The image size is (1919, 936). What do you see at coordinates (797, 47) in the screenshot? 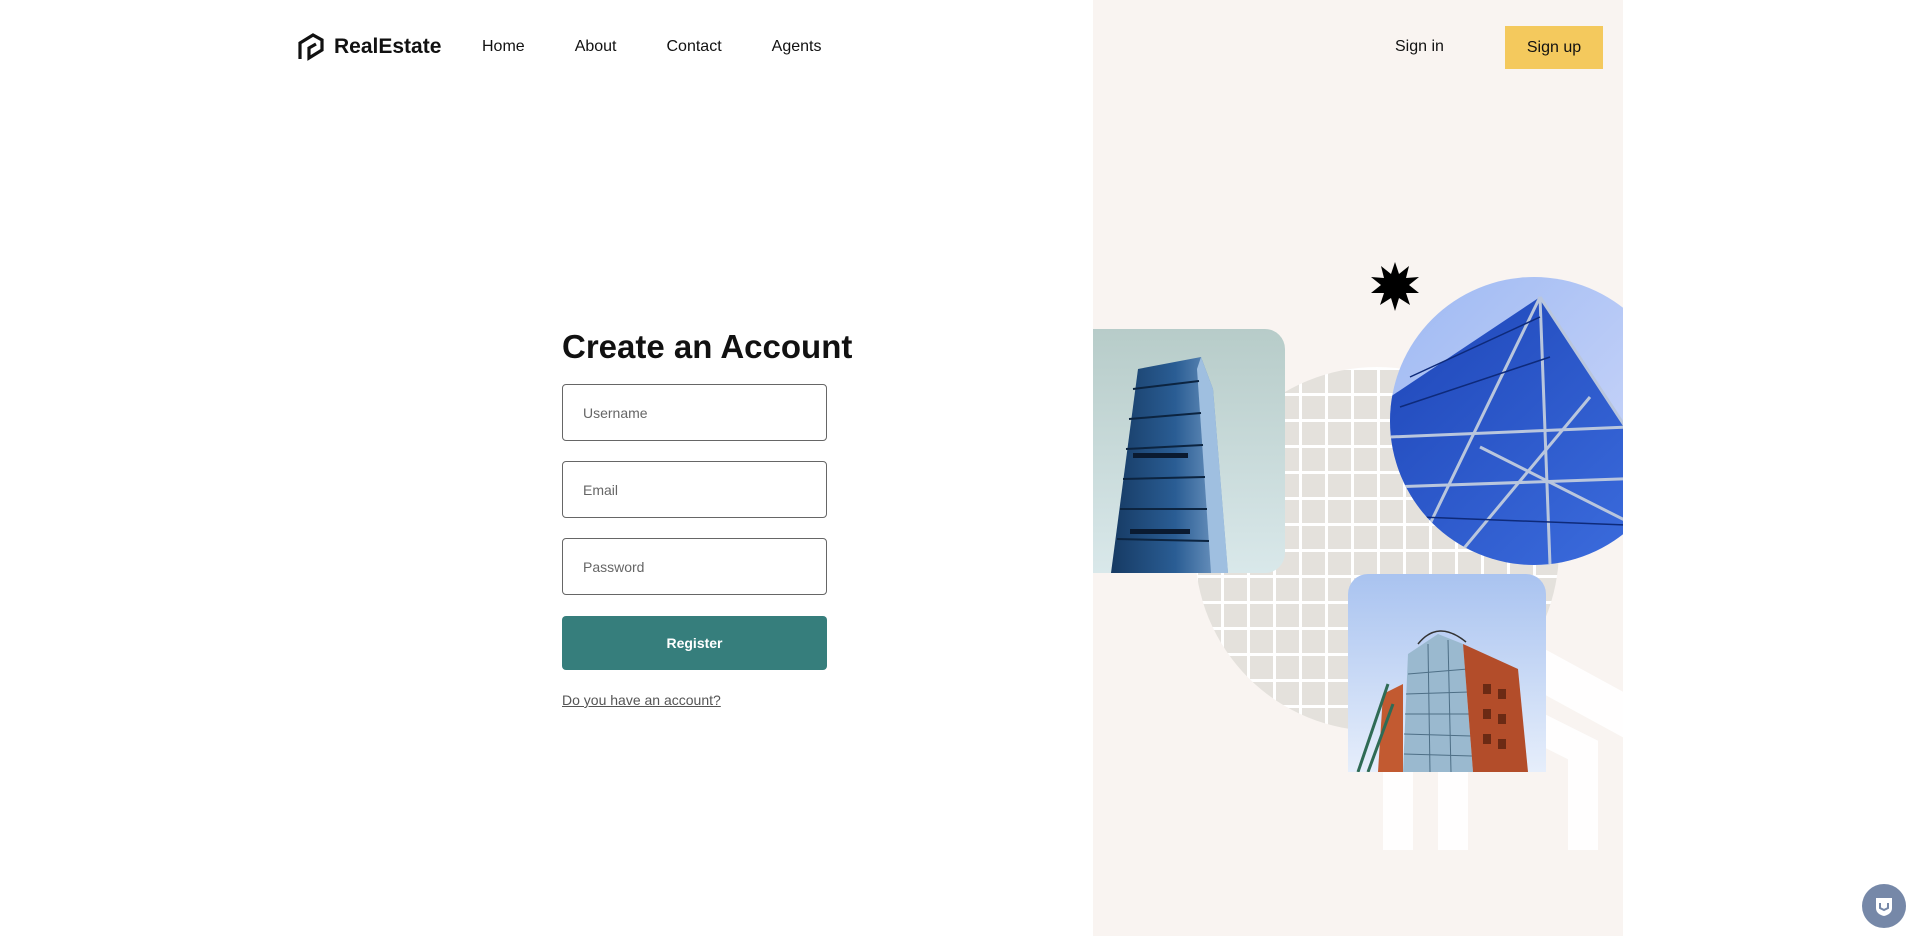
I see `nav-agents-link: Agents` at bounding box center [797, 47].